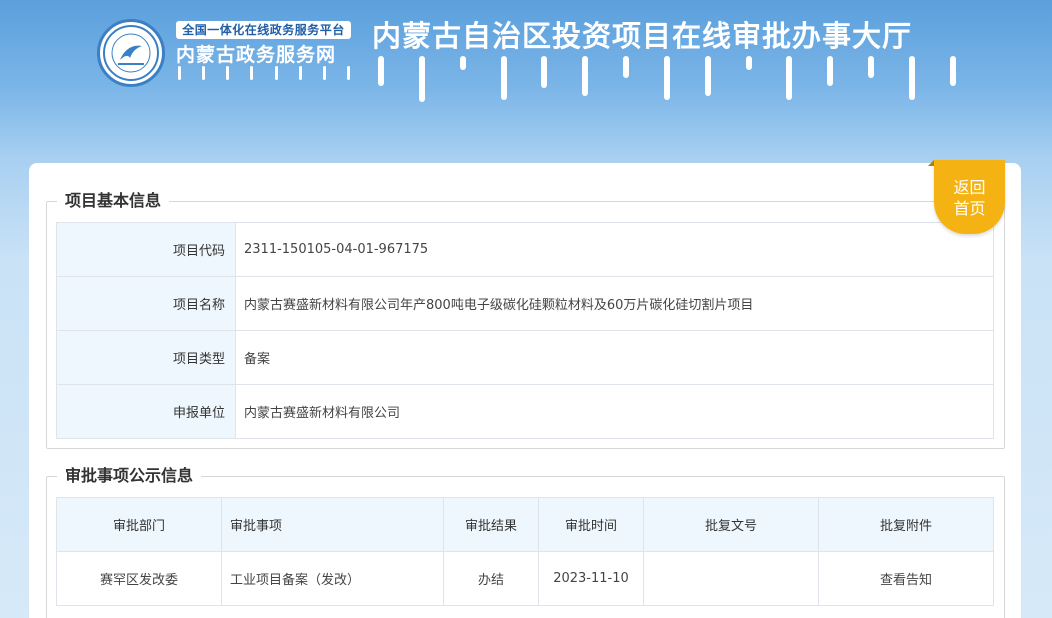  What do you see at coordinates (667, 80) in the screenshot?
I see `mongolian-script-large` at bounding box center [667, 80].